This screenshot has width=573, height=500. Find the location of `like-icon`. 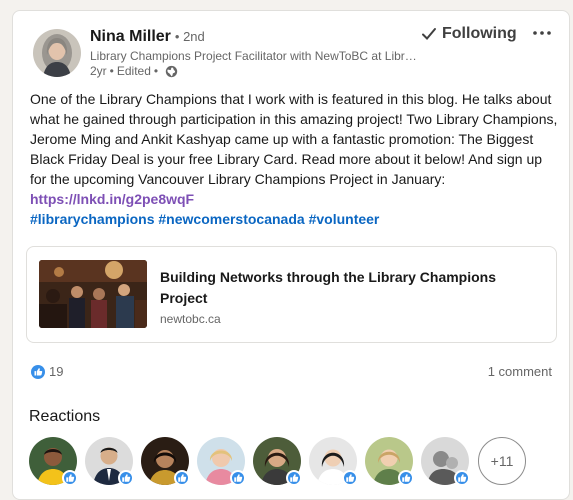

like-icon is located at coordinates (38, 371).